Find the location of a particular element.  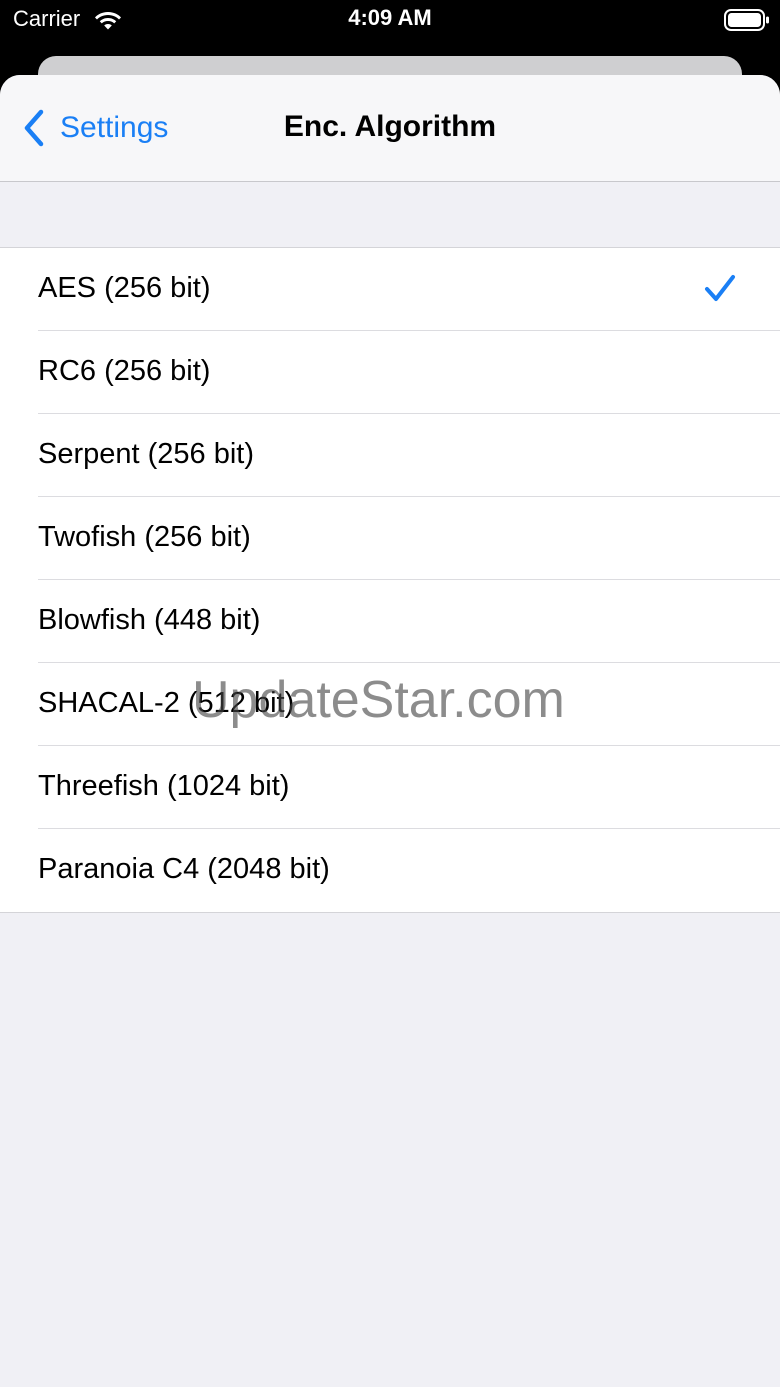

algorithm-label: RC6 (256 bit) is located at coordinates (124, 371).